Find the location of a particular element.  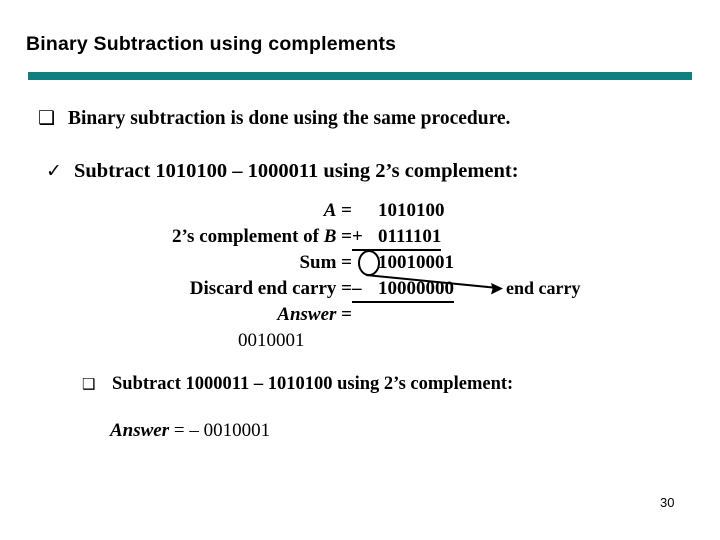

calc-row-sum-bits: 10010001 is located at coordinates (416, 262).